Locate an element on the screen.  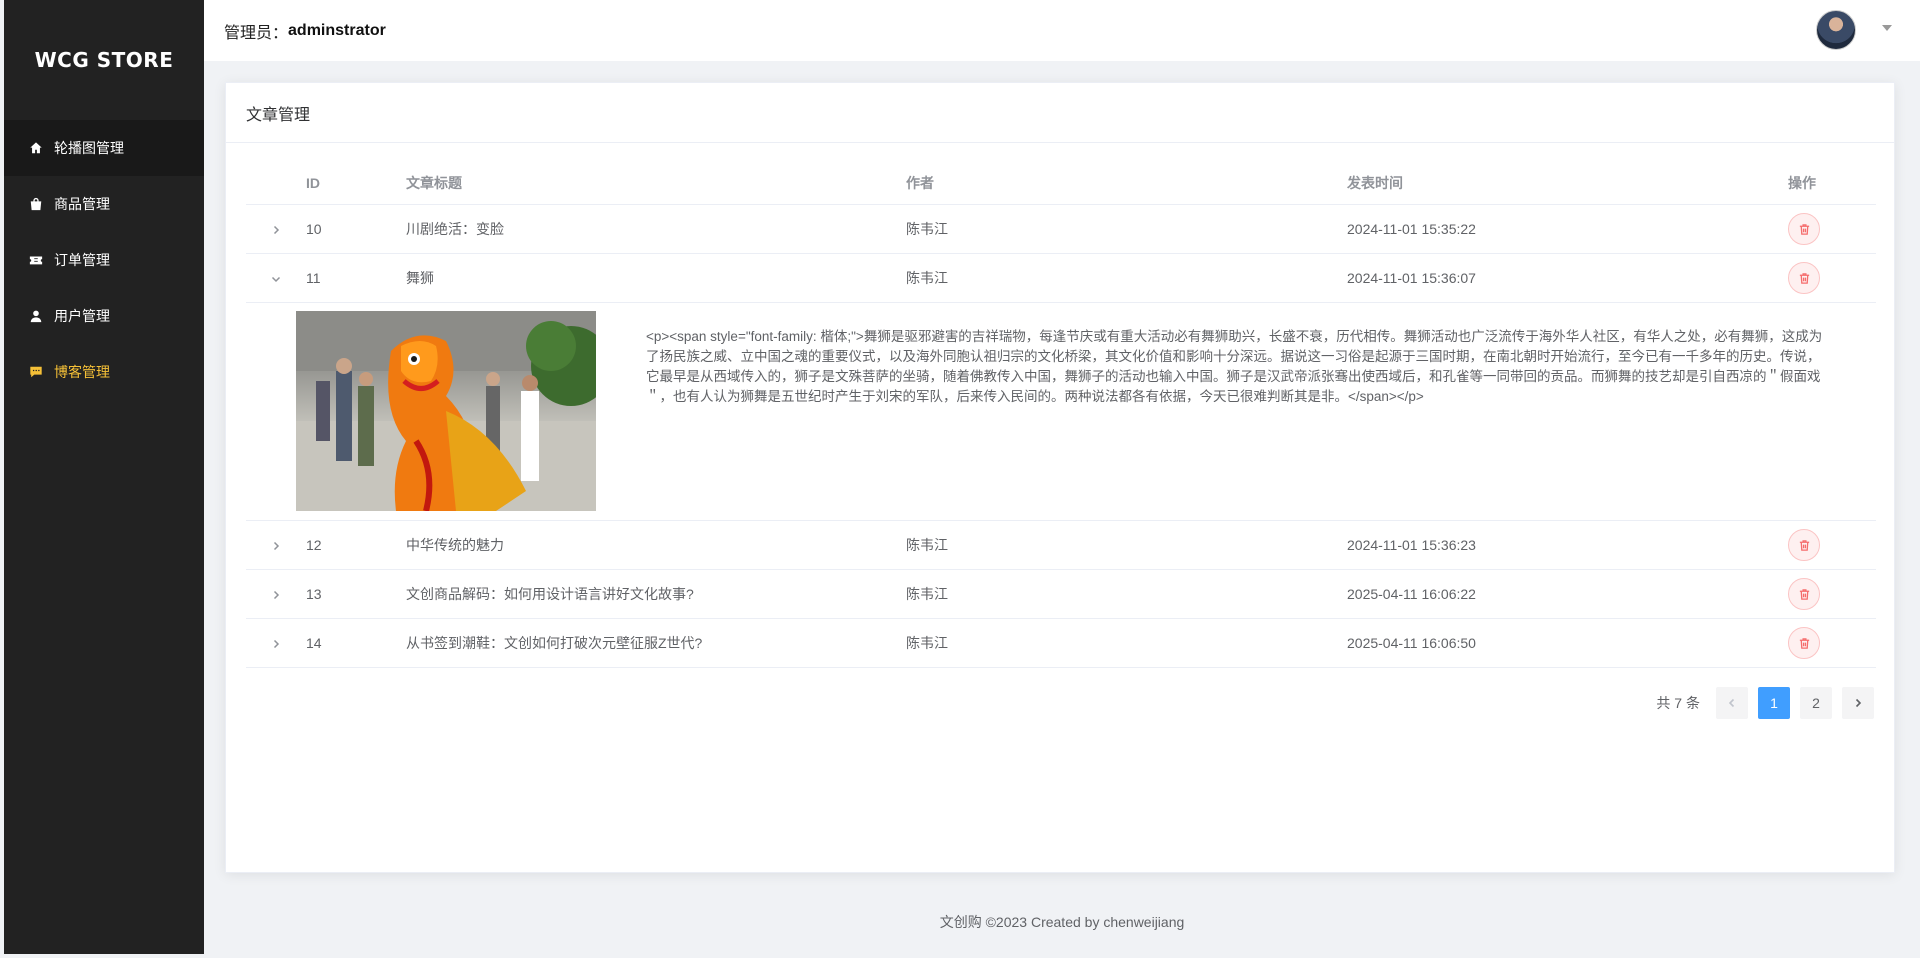
sidebar-item-label: 订单管理 is located at coordinates (82, 260).